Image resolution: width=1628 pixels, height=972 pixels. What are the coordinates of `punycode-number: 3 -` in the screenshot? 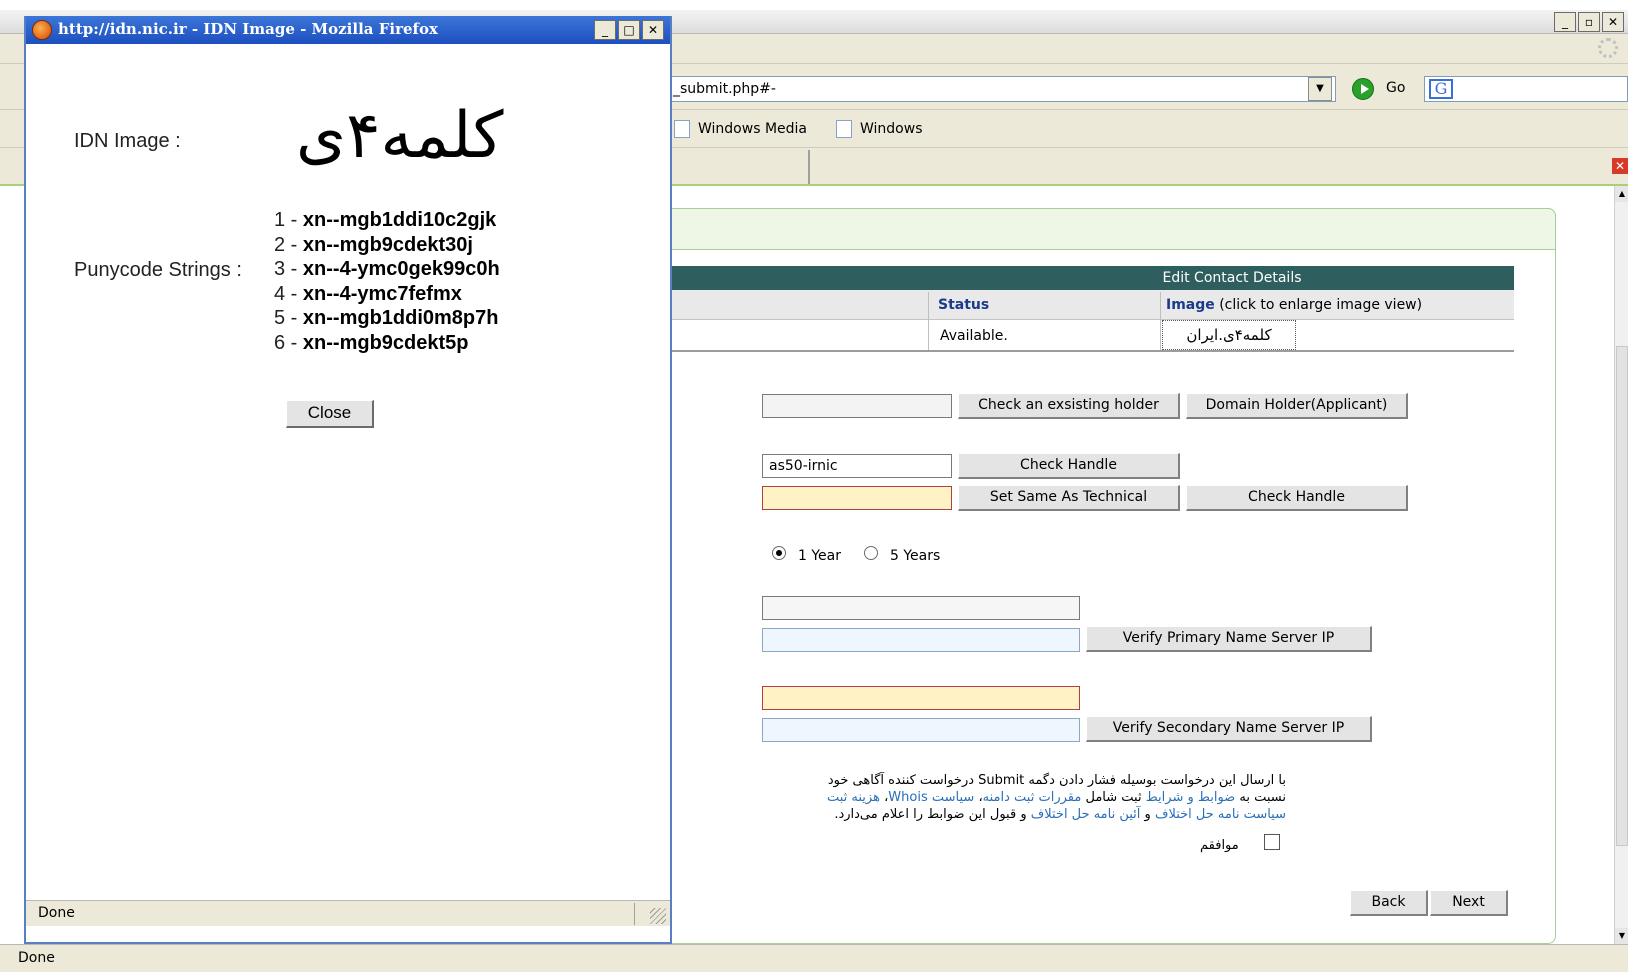 It's located at (288, 269).